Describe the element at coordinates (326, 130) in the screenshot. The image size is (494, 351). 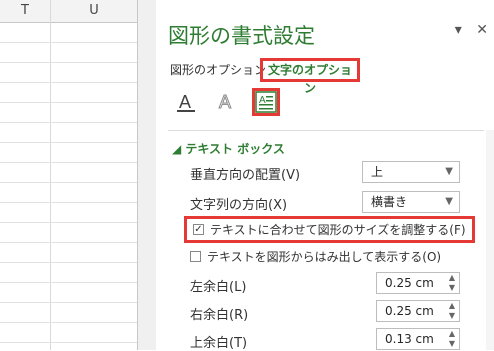
I see `panel-divider` at that location.